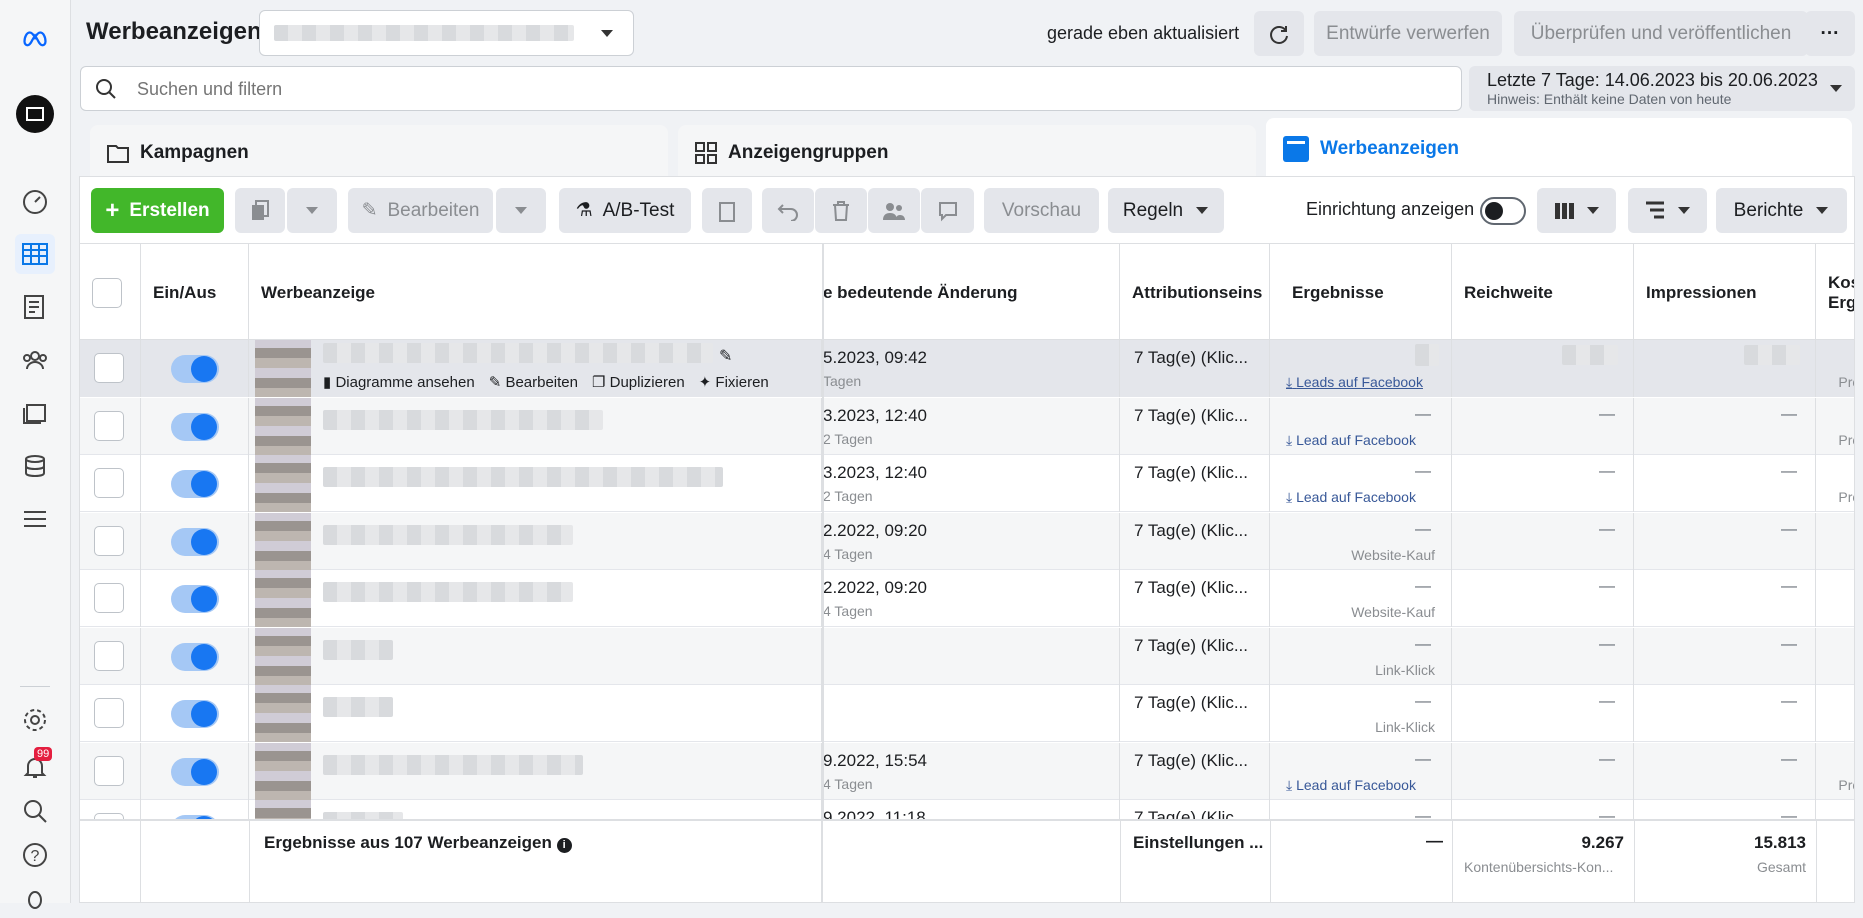  I want to click on tab-adsets: Anzeigengruppen, so click(967, 152).